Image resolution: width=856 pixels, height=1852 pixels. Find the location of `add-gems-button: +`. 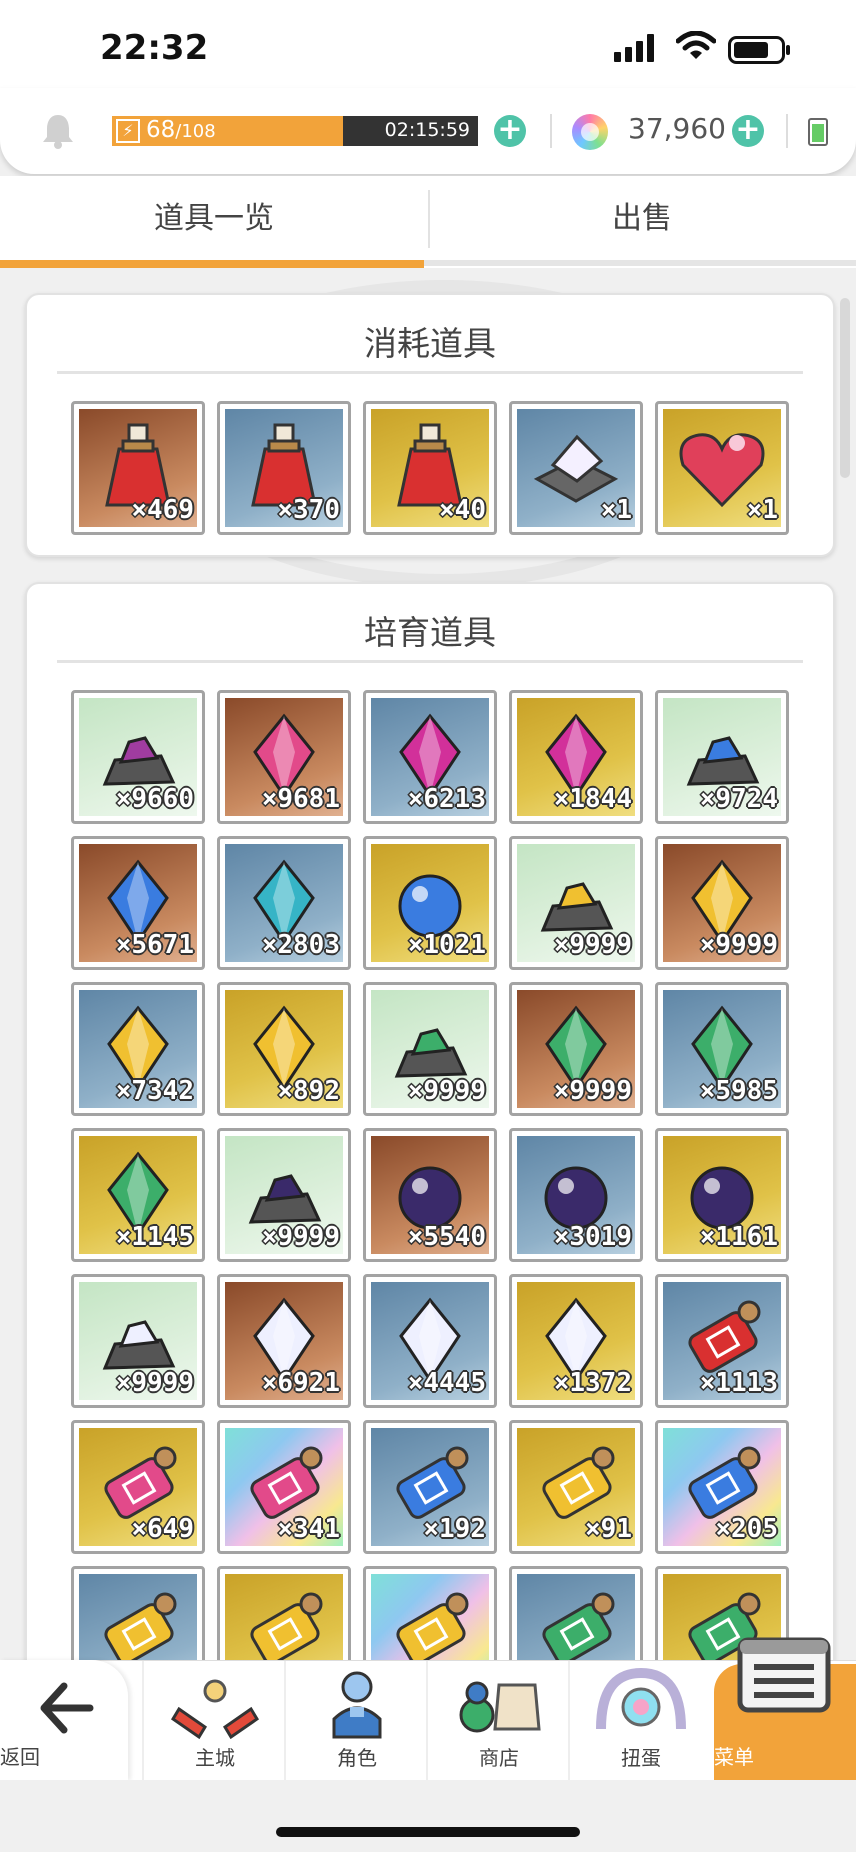

add-gems-button: + is located at coordinates (748, 131).